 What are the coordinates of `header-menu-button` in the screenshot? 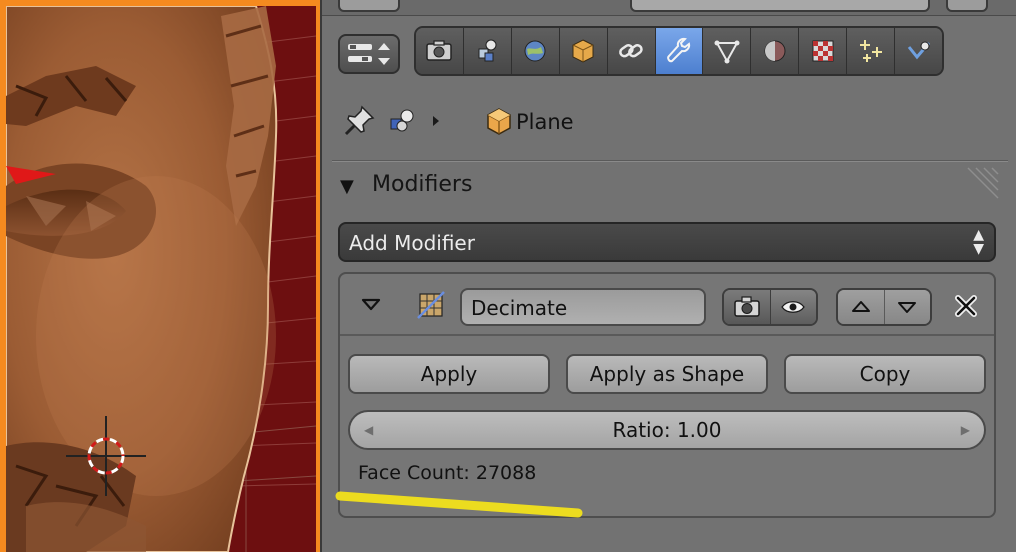 It's located at (369, 6).